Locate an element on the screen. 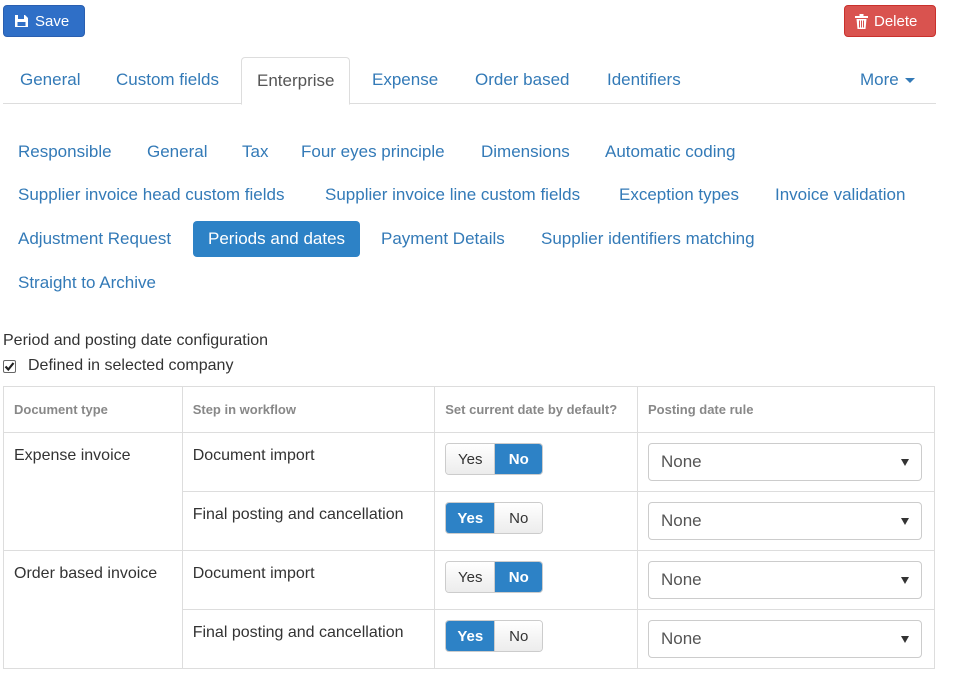 This screenshot has height=682, width=967. tab-expense: Expense is located at coordinates (405, 80).